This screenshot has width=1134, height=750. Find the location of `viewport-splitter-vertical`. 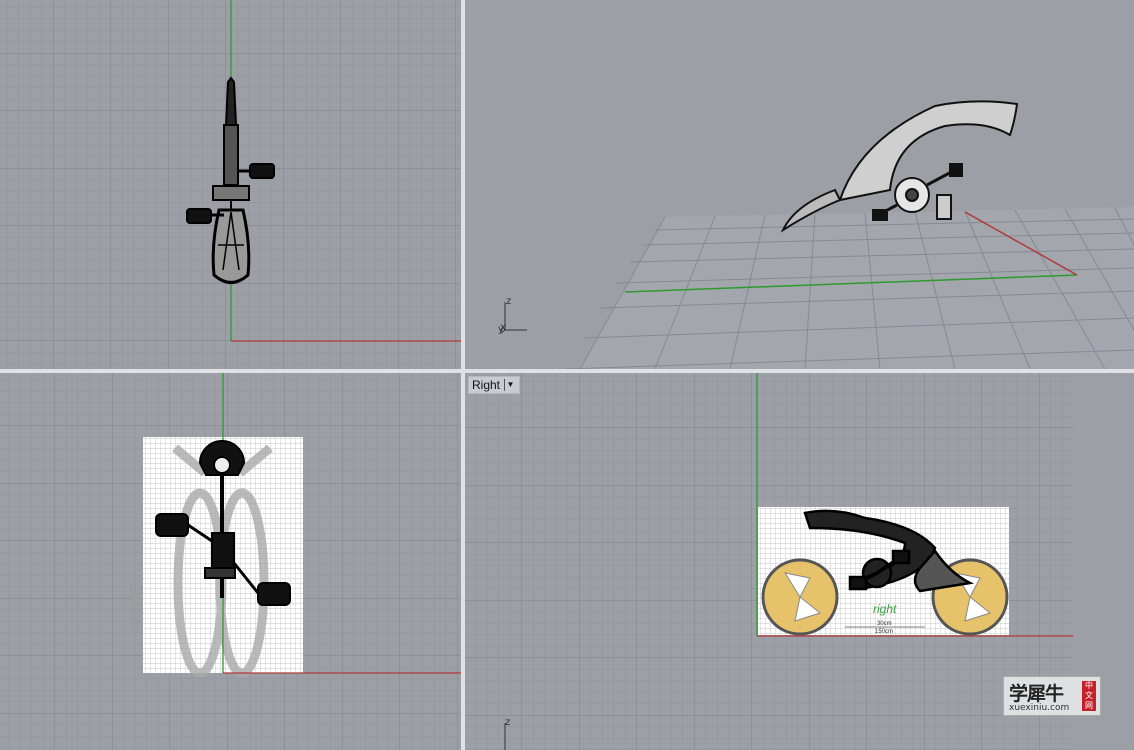

viewport-splitter-vertical is located at coordinates (463, 375).